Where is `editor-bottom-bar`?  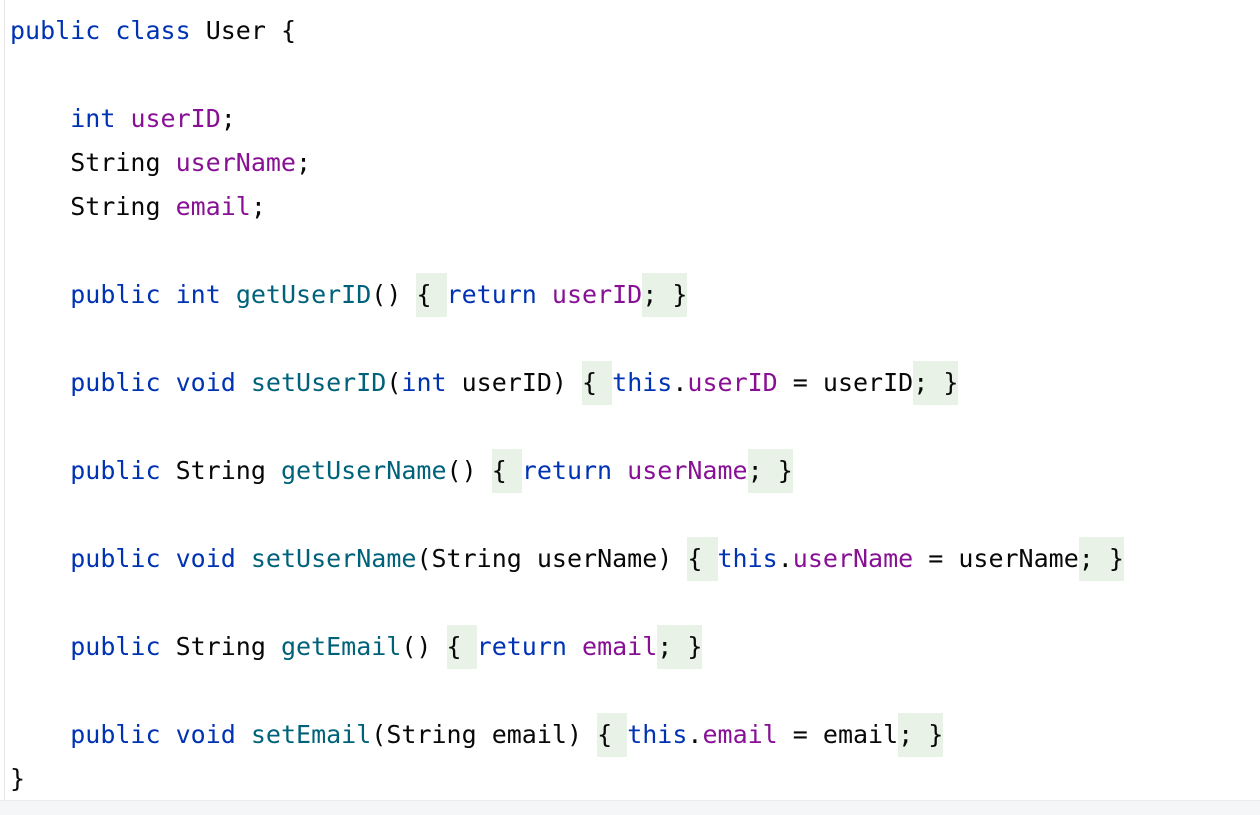 editor-bottom-bar is located at coordinates (630, 807).